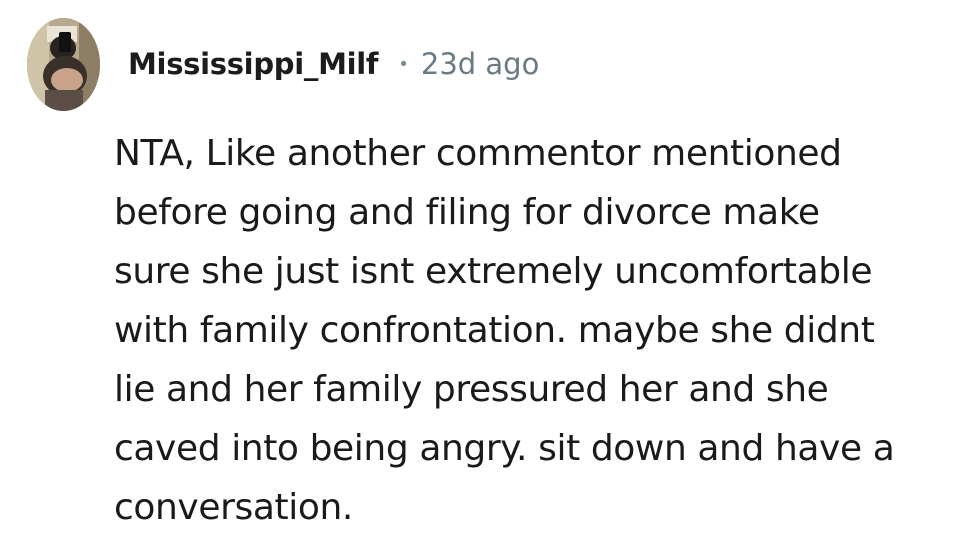 The height and width of the screenshot is (540, 954). What do you see at coordinates (478, 153) in the screenshot?
I see `comment-body-line: NTA, Like another commentor mentioned` at bounding box center [478, 153].